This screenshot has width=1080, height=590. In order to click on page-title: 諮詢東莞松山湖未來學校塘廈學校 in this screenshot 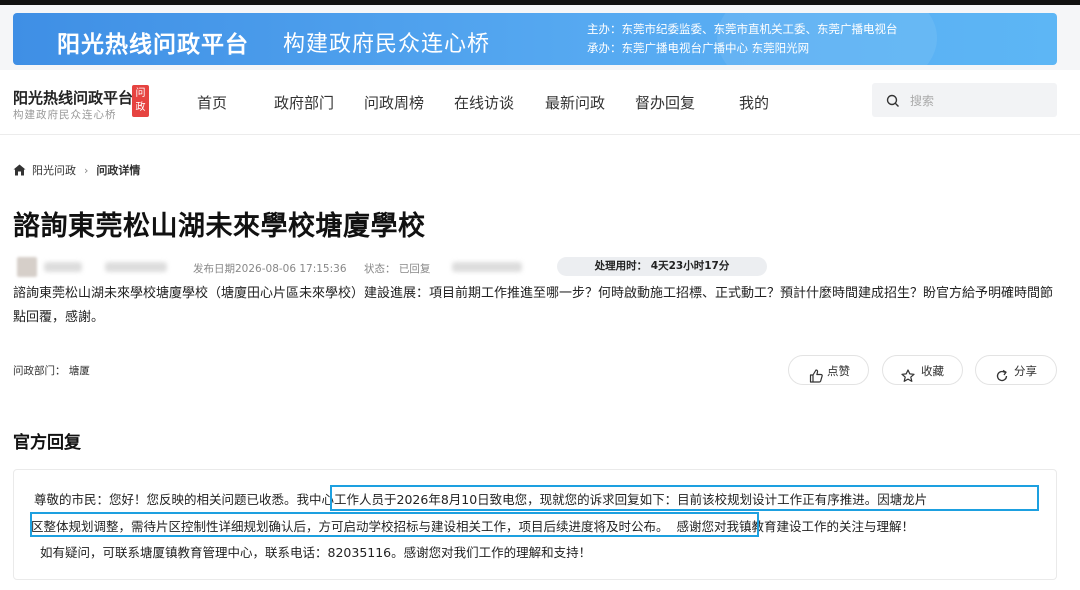, I will do `click(219, 226)`.